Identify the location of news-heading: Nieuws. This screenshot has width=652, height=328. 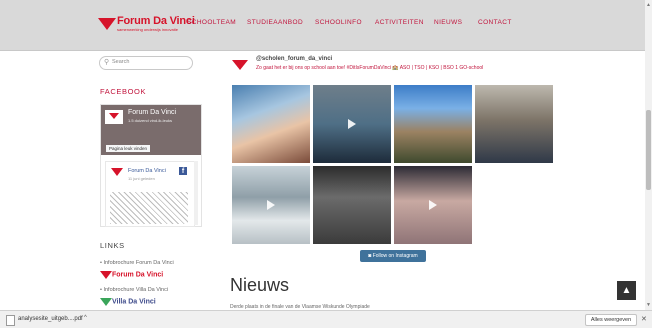
(260, 285).